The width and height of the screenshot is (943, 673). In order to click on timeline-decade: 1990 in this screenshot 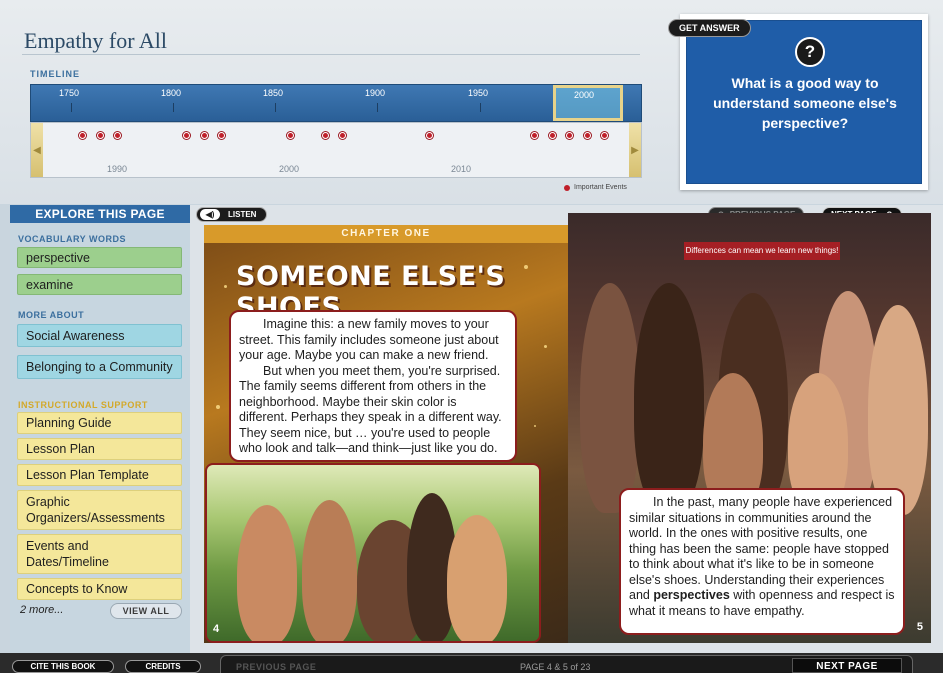, I will do `click(117, 169)`.